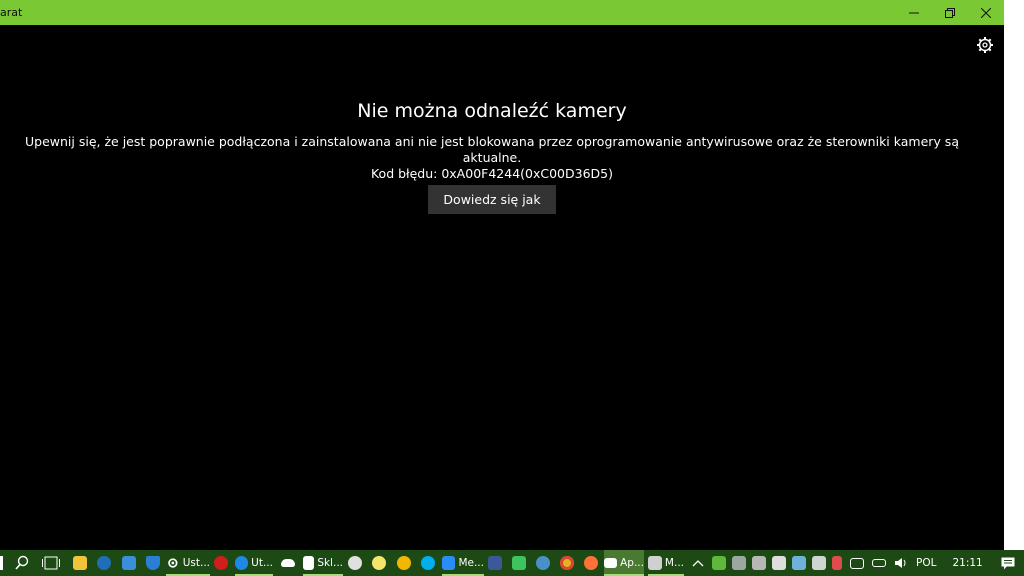  I want to click on chrome-icon, so click(567, 563).